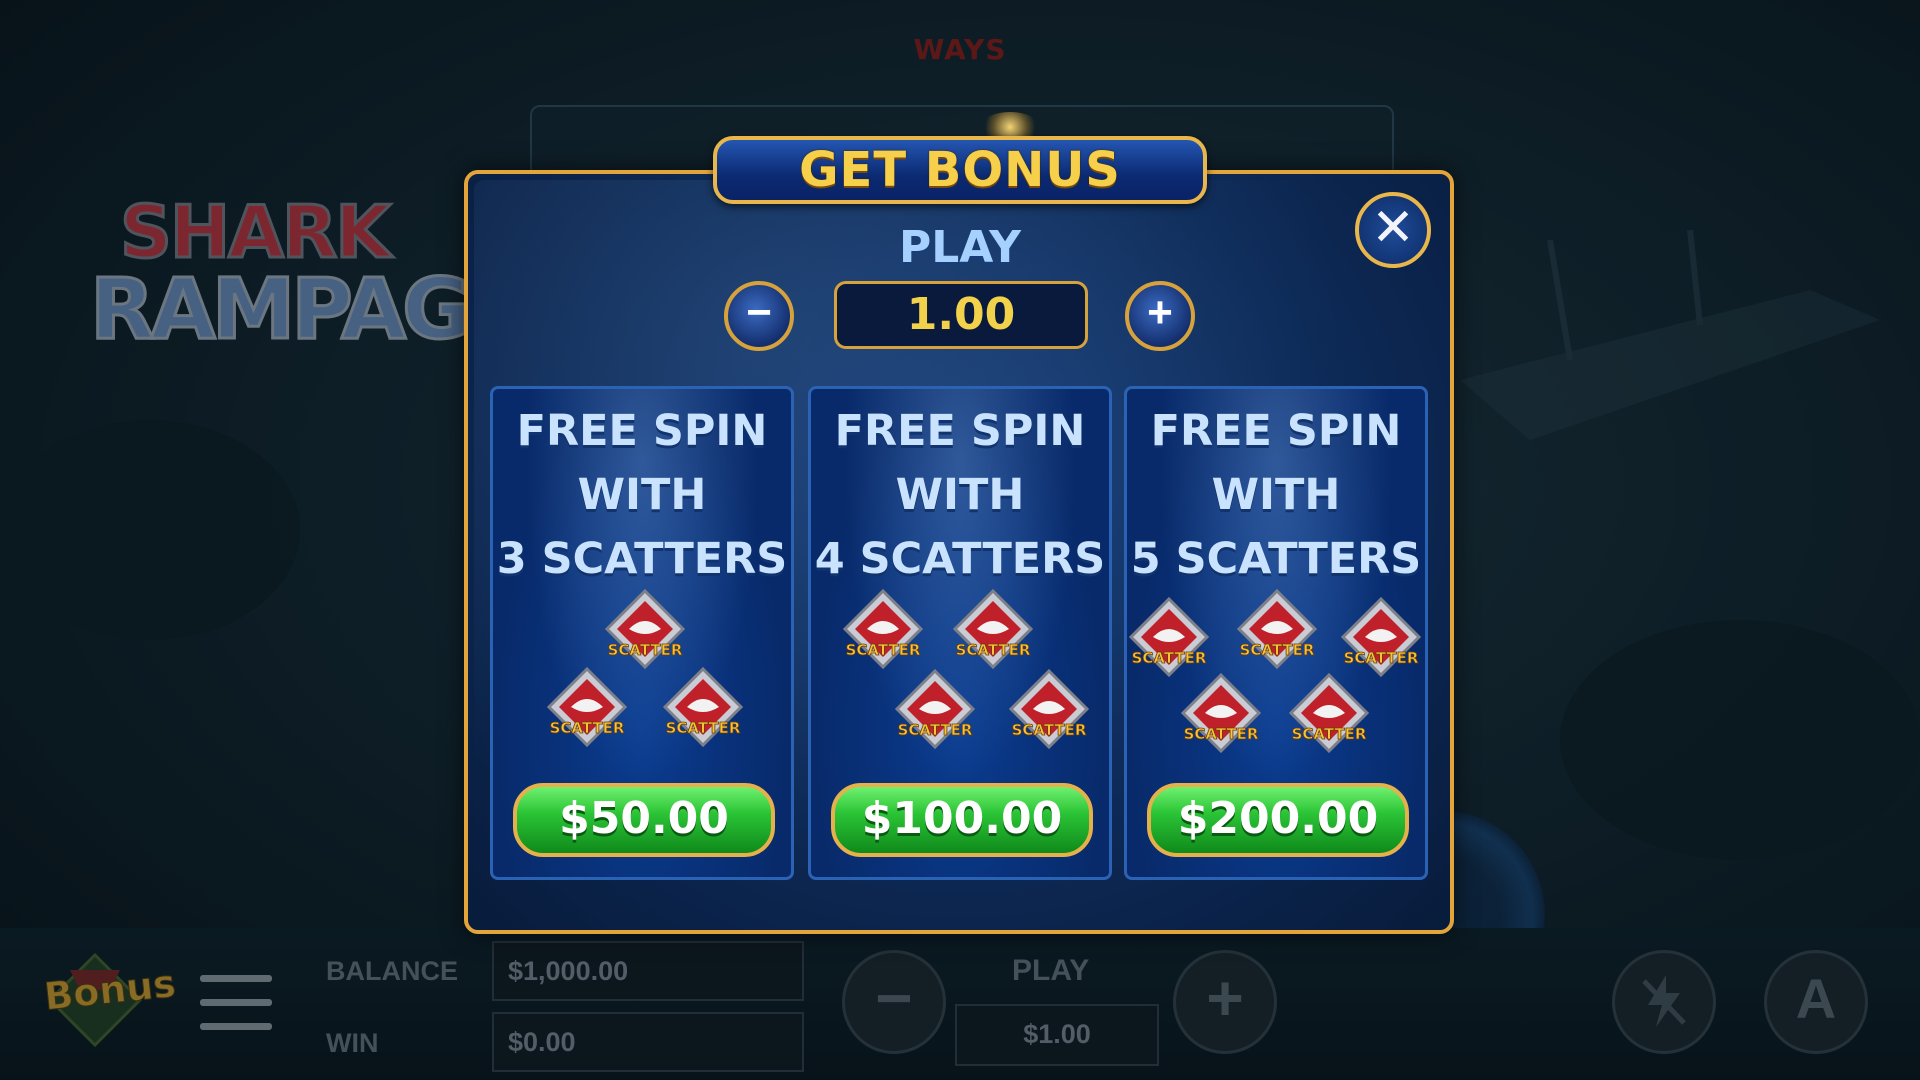 The image size is (1920, 1080). Describe the element at coordinates (962, 820) in the screenshot. I see `buy-bonus-button-4: $100.00` at that location.